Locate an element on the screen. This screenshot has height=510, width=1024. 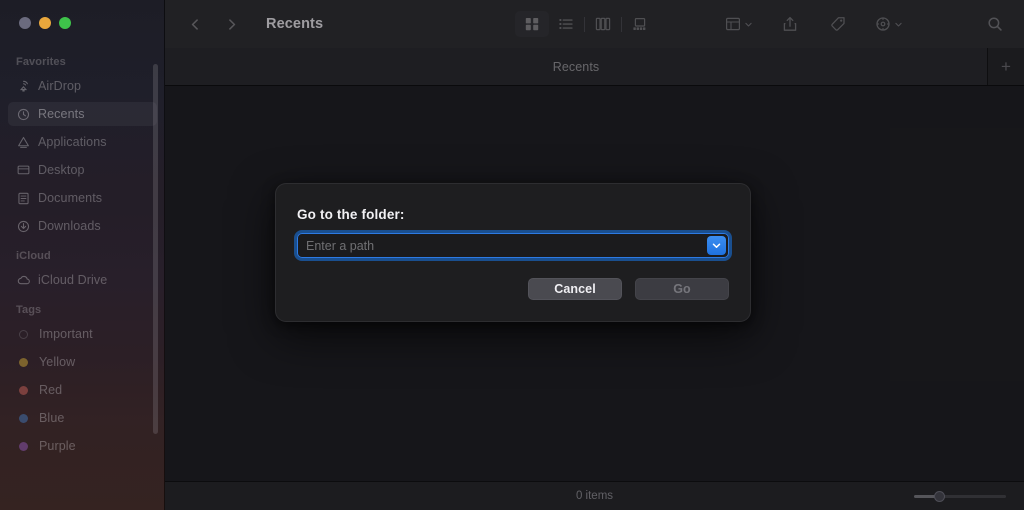
plus-icon: + is located at coordinates (1006, 66).